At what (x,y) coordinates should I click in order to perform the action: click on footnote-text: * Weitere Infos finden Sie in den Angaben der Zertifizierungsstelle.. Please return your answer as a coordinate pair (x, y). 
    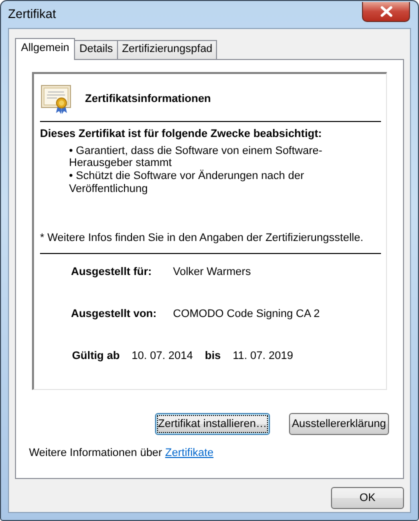
    Looking at the image, I should click on (202, 238).